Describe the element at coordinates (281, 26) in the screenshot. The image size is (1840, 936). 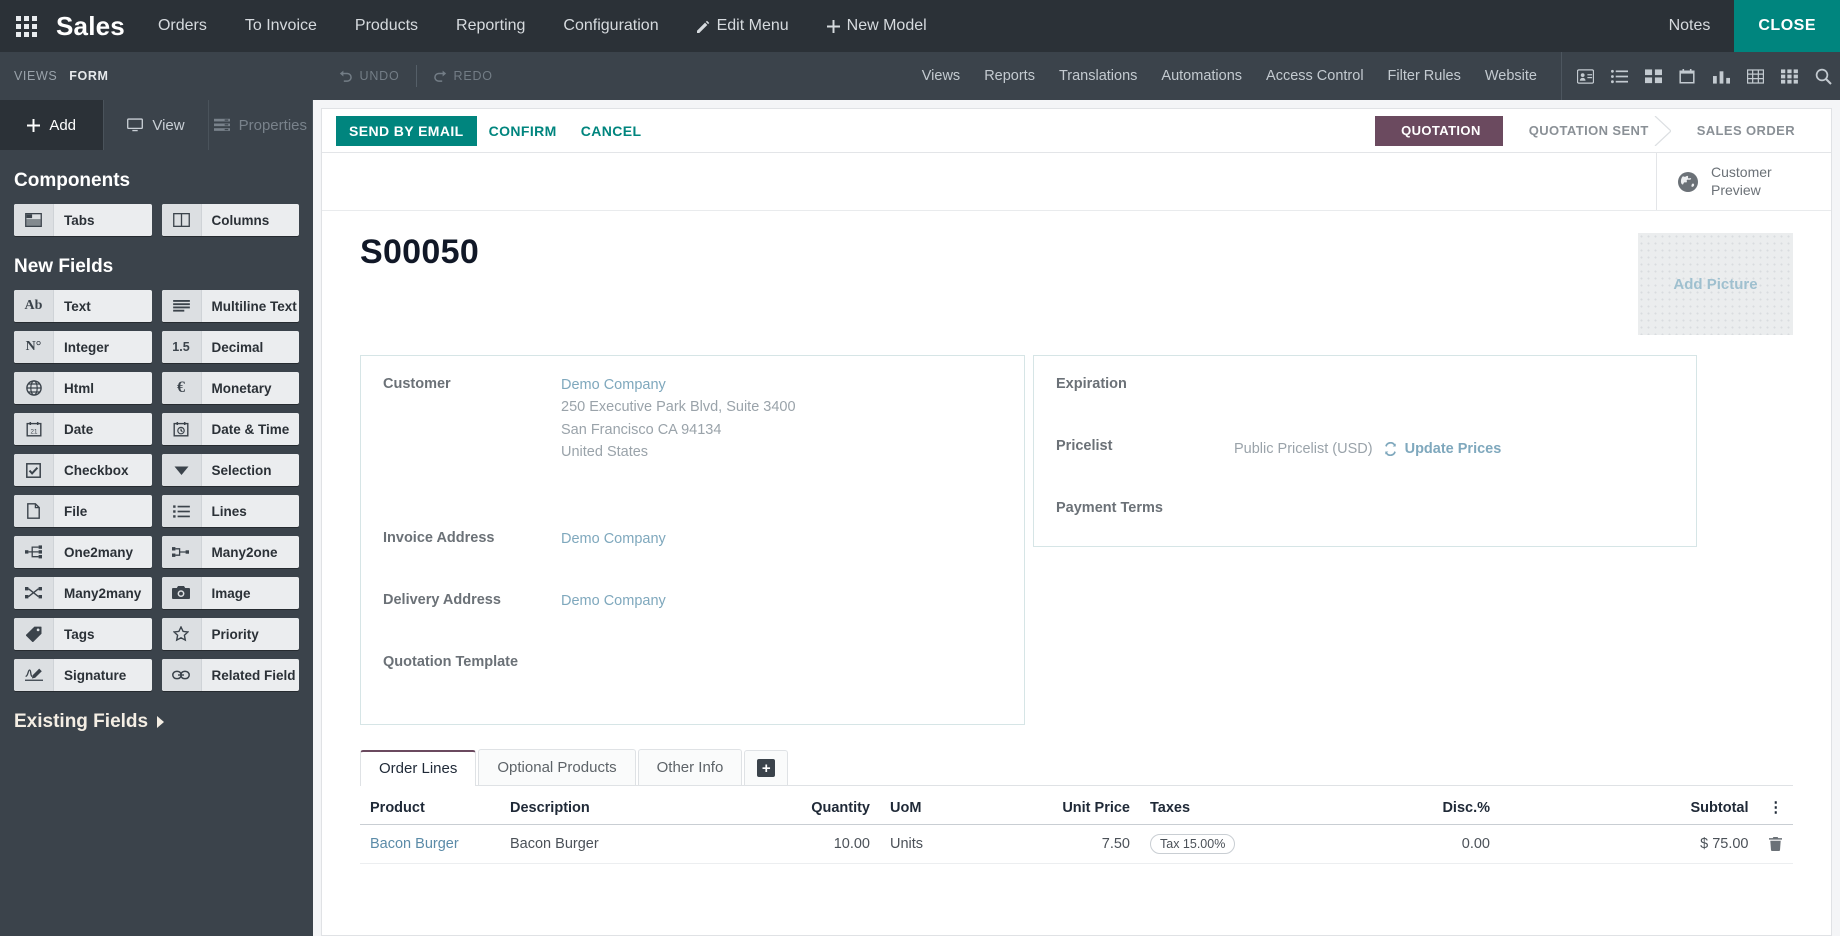
I see `nav-item-to-invoice: To Invoice` at that location.